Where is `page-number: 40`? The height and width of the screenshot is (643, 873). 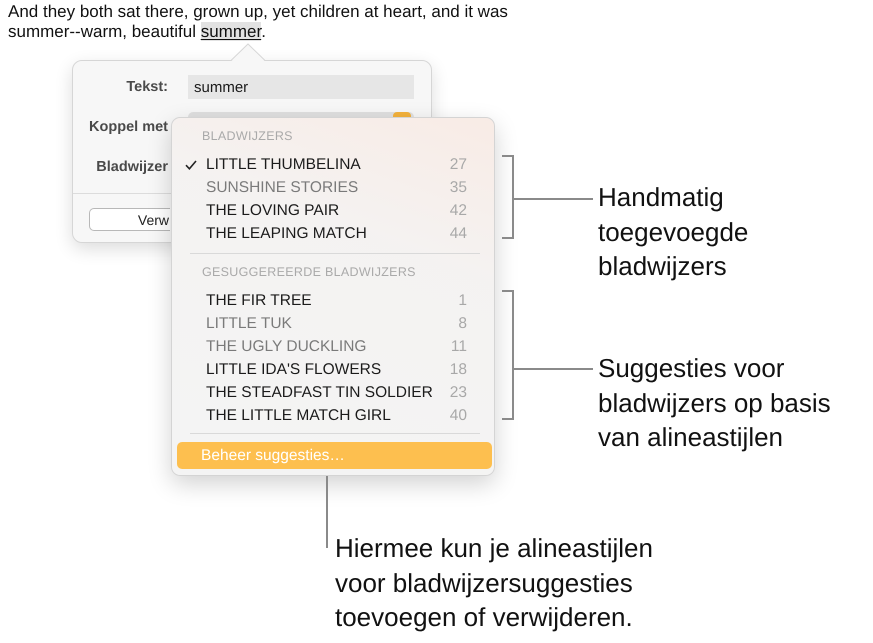 page-number: 40 is located at coordinates (458, 415).